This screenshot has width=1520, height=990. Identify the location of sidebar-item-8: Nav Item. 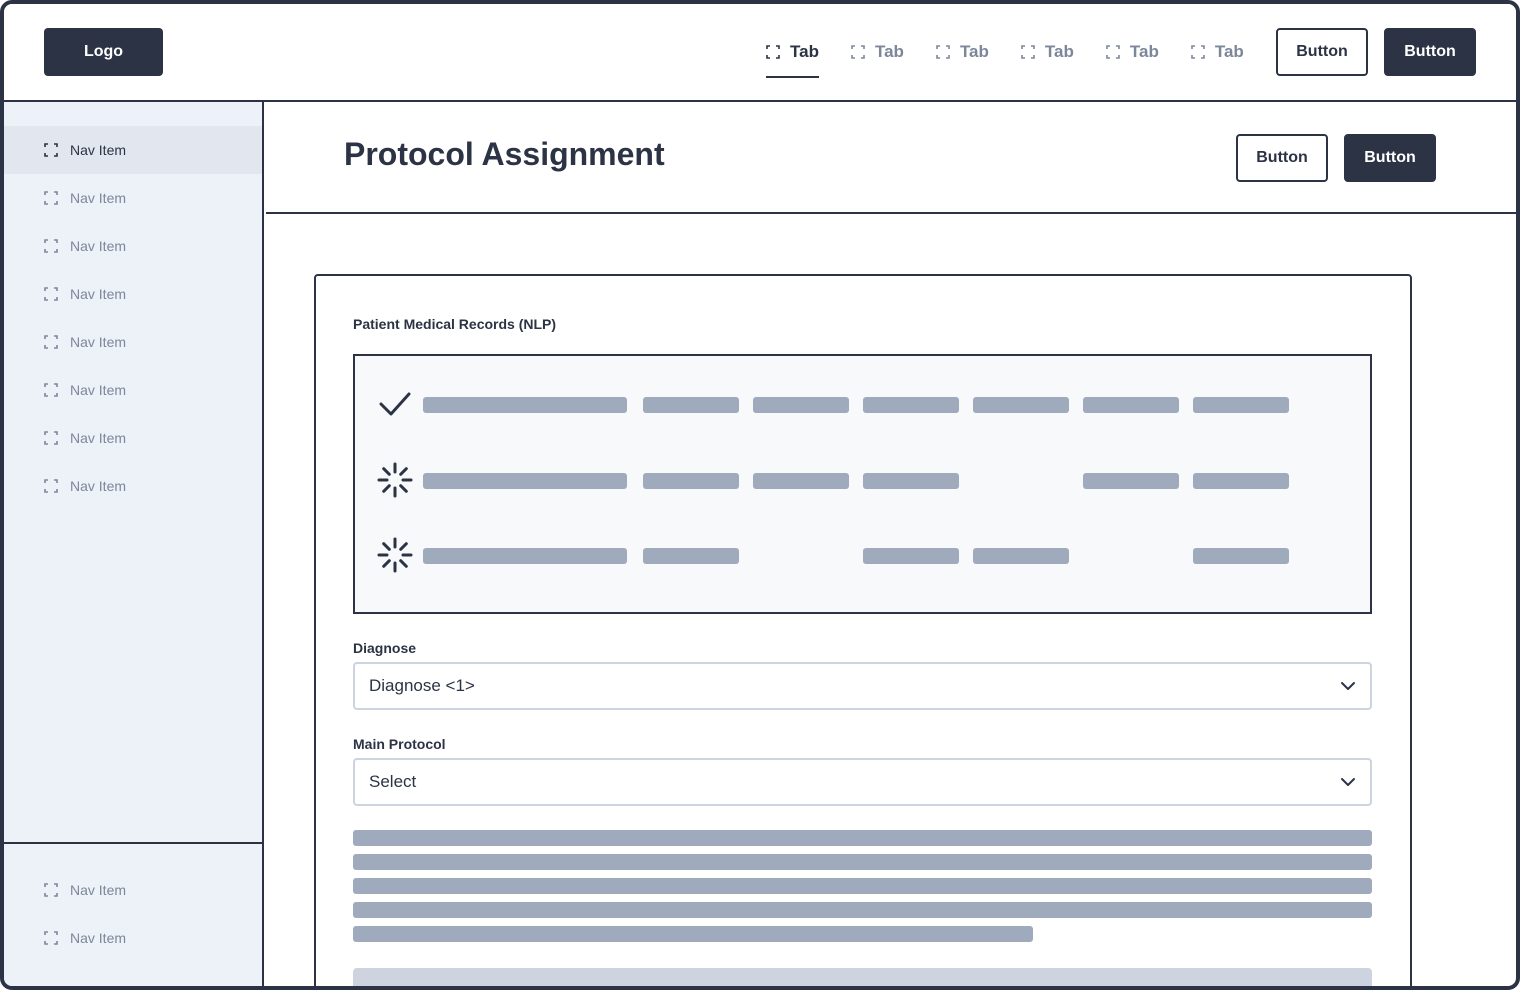
(133, 486).